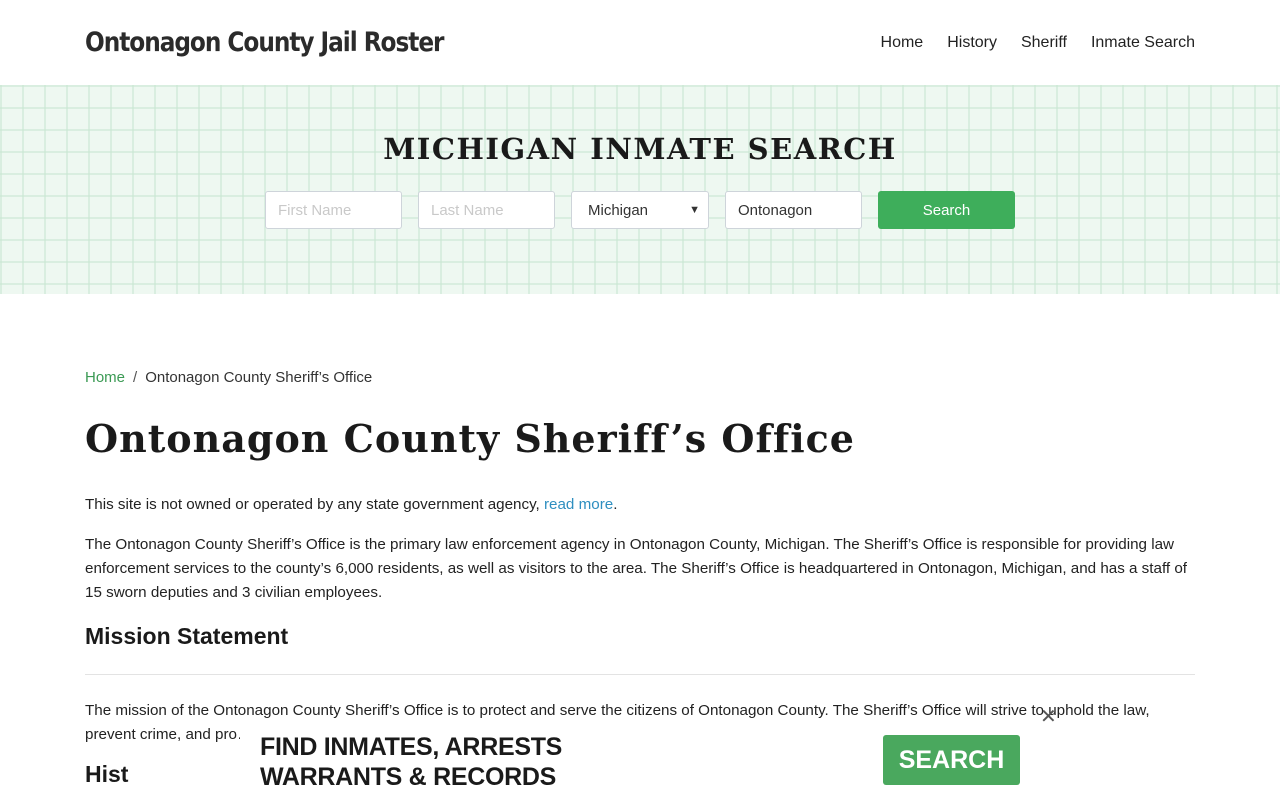  I want to click on nav-inmate-search: Inmate Search, so click(1143, 43).